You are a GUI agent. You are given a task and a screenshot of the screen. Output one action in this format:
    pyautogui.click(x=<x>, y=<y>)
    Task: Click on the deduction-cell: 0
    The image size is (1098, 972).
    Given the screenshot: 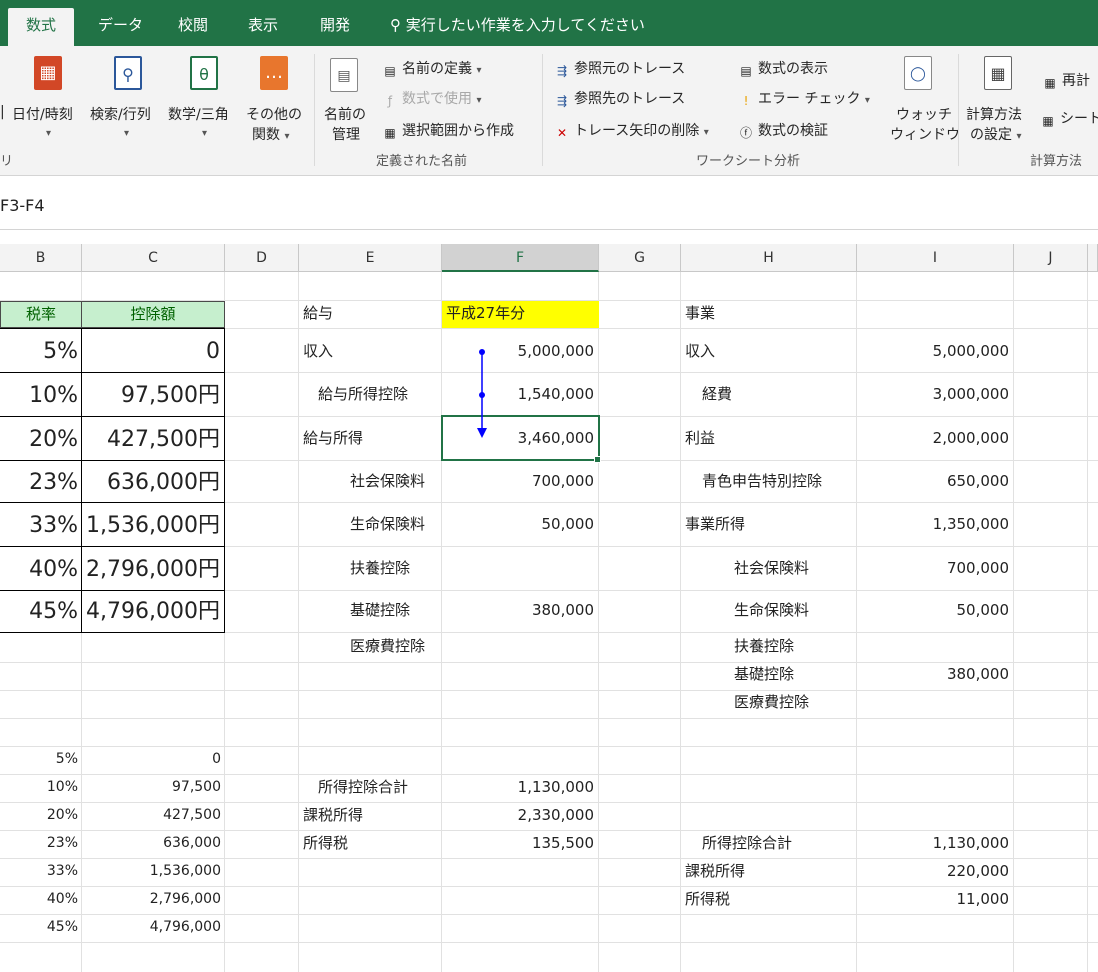 What is the action you would take?
    pyautogui.click(x=151, y=352)
    